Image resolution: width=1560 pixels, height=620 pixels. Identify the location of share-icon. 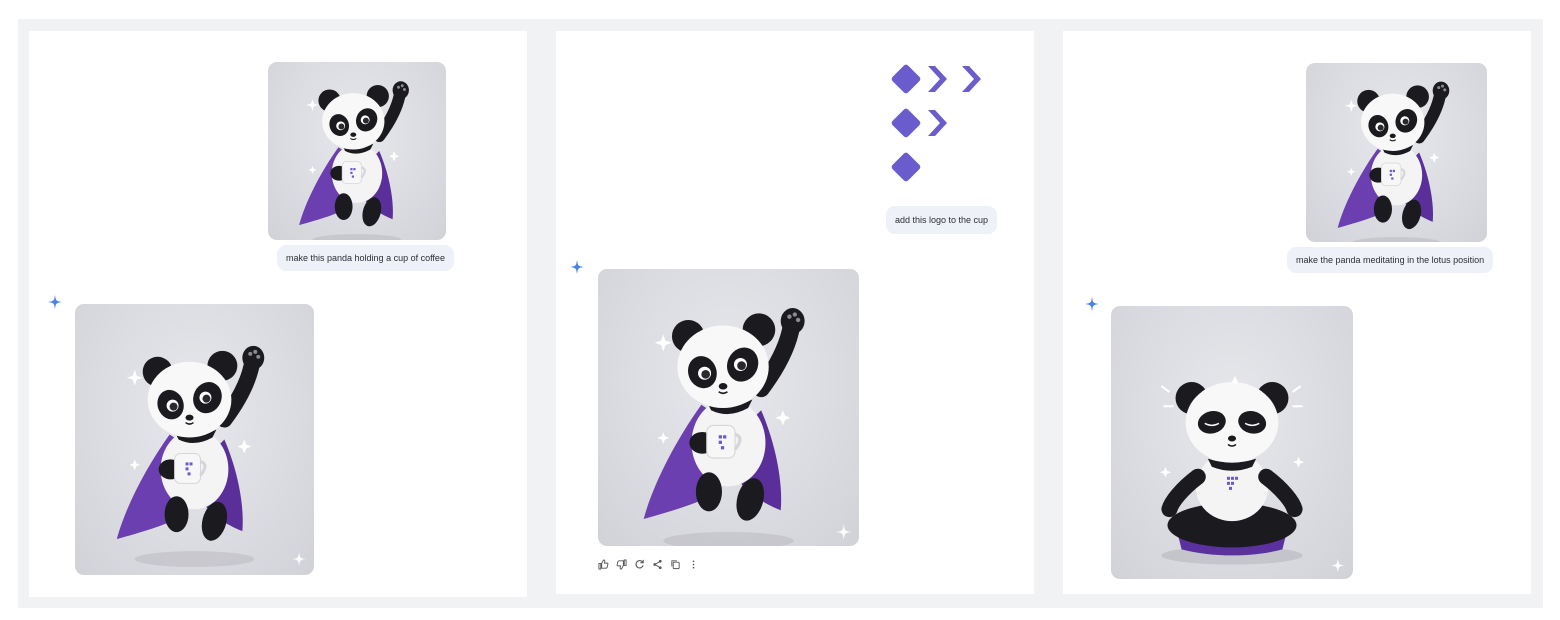
(657, 564).